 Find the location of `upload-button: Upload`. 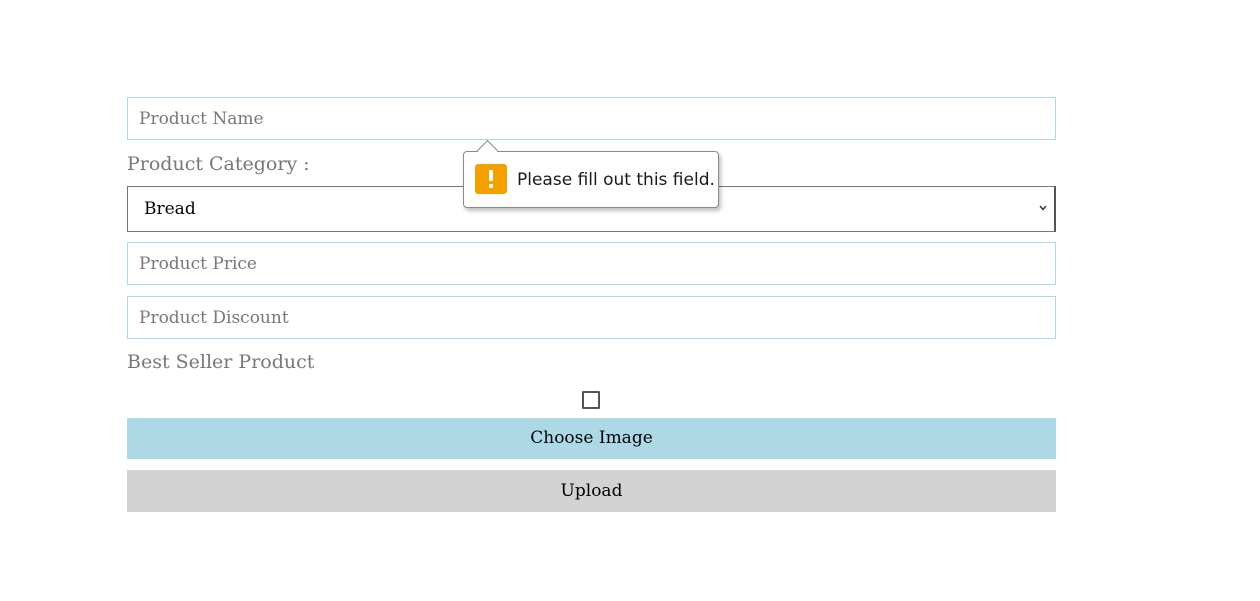

upload-button: Upload is located at coordinates (591, 491).